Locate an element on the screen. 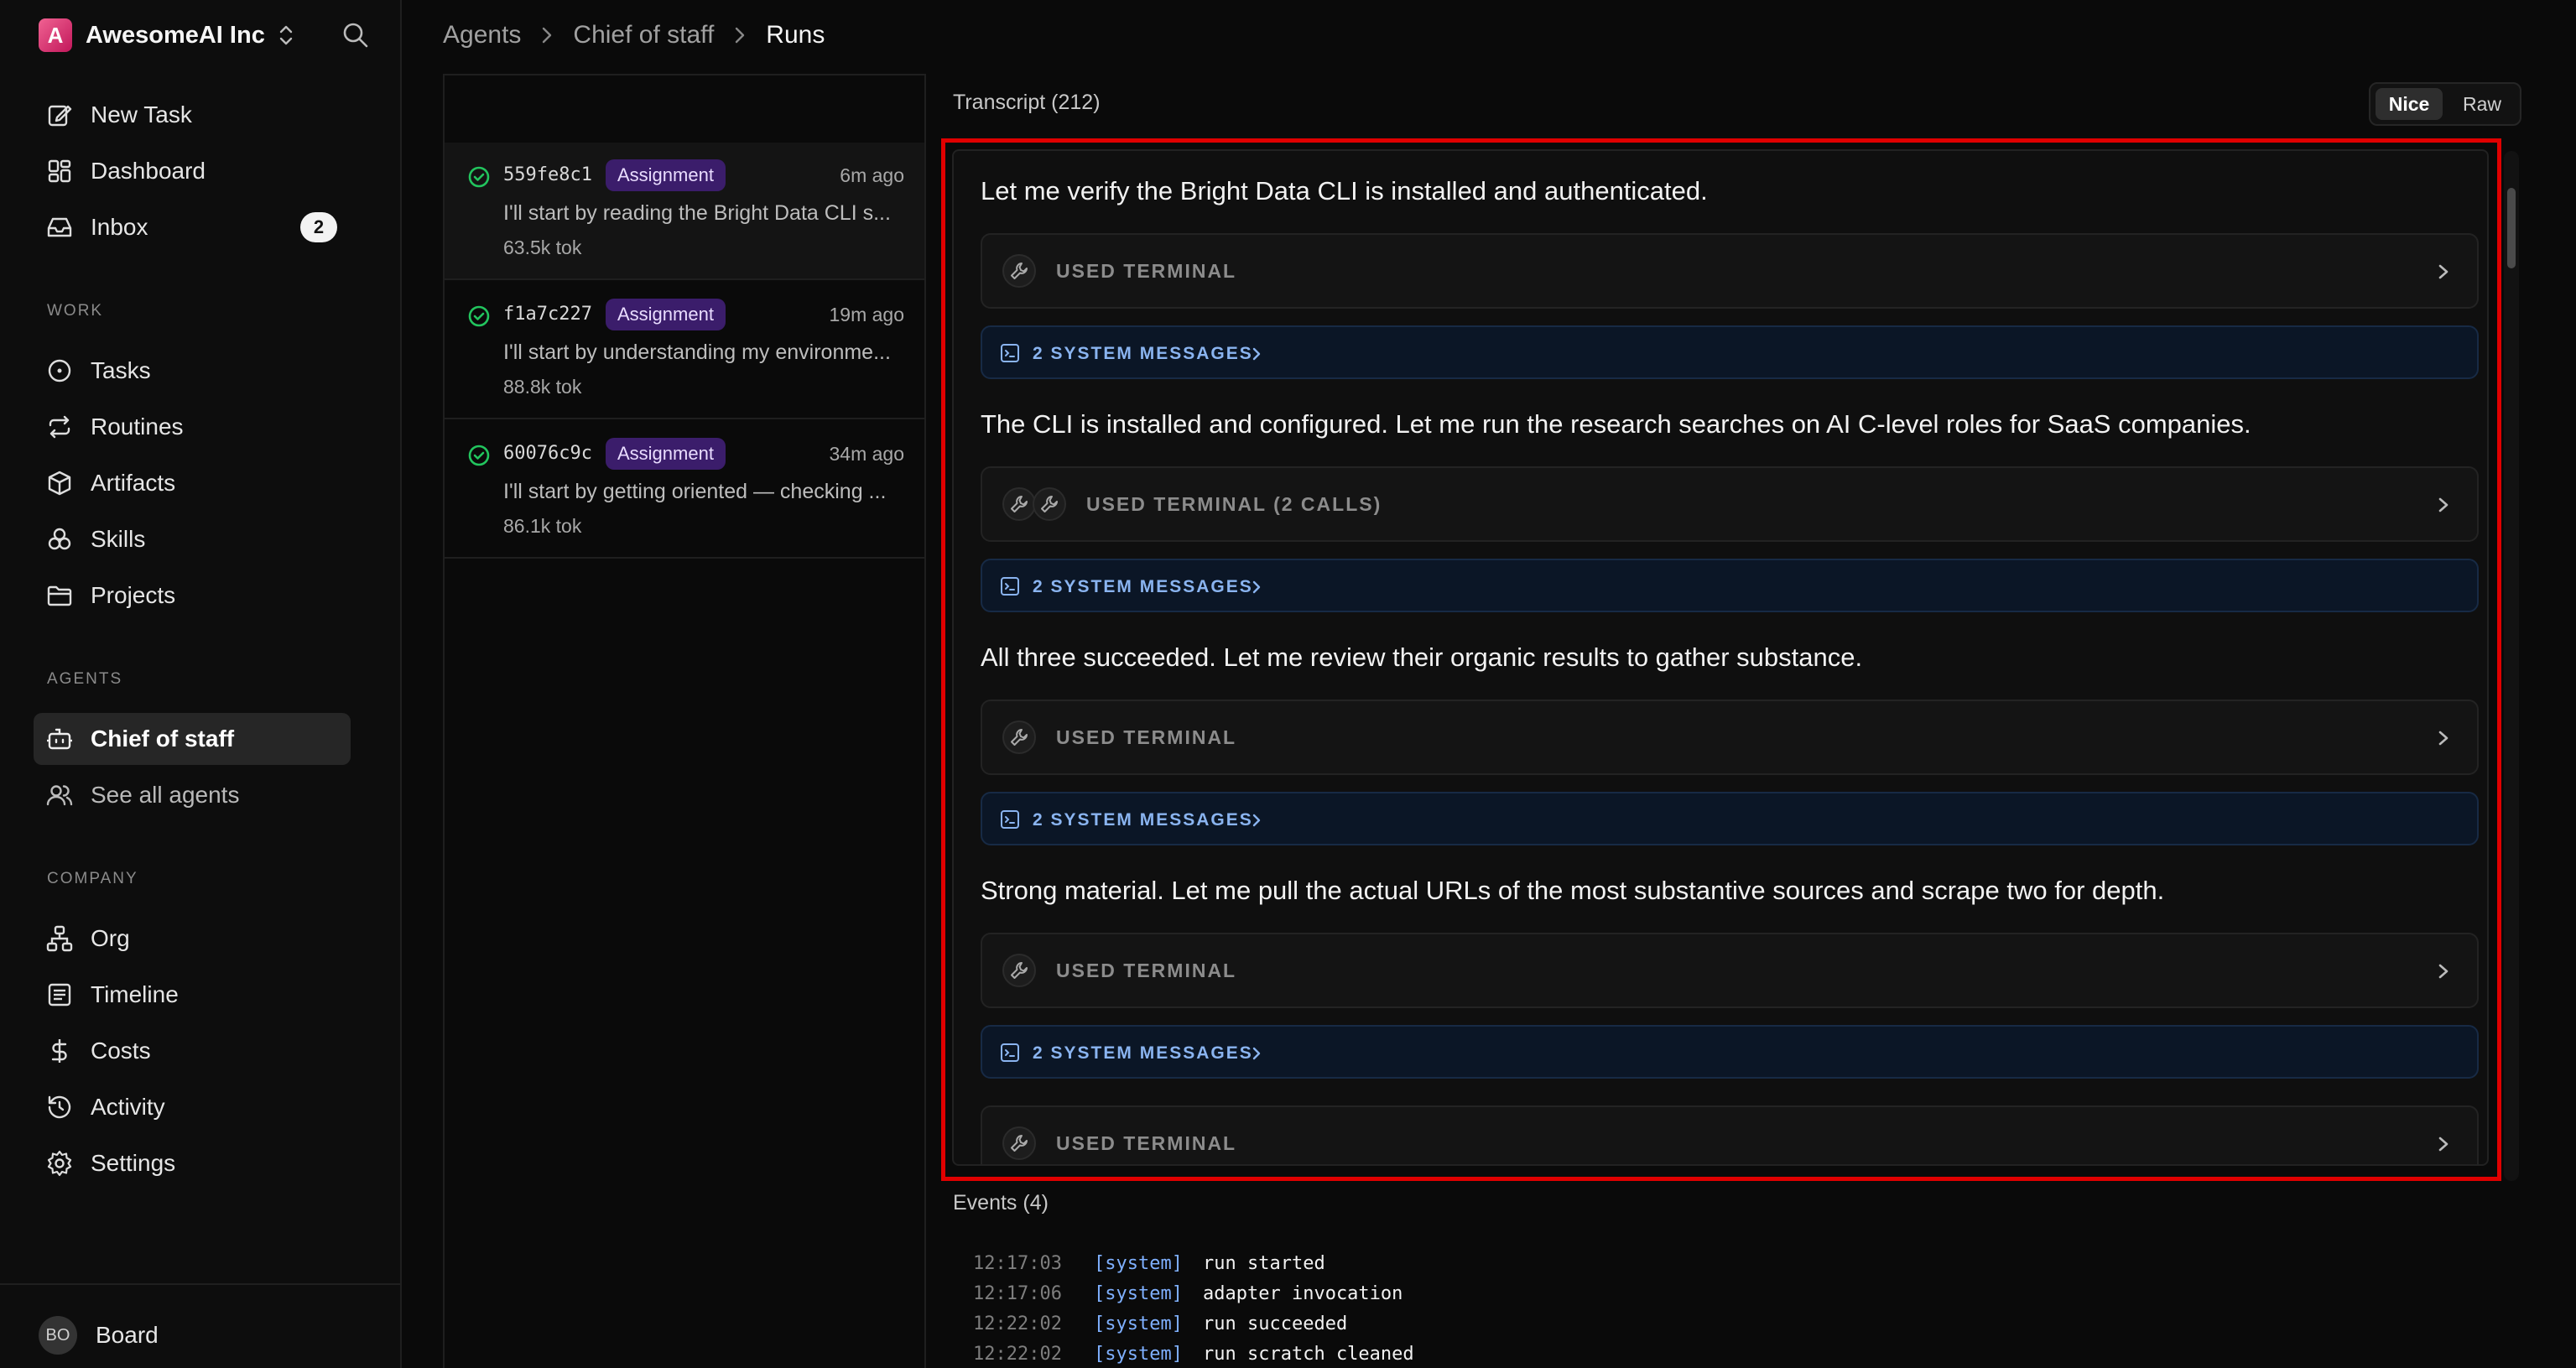 This screenshot has width=2576, height=1368. view-nice-button: Nice is located at coordinates (2409, 104).